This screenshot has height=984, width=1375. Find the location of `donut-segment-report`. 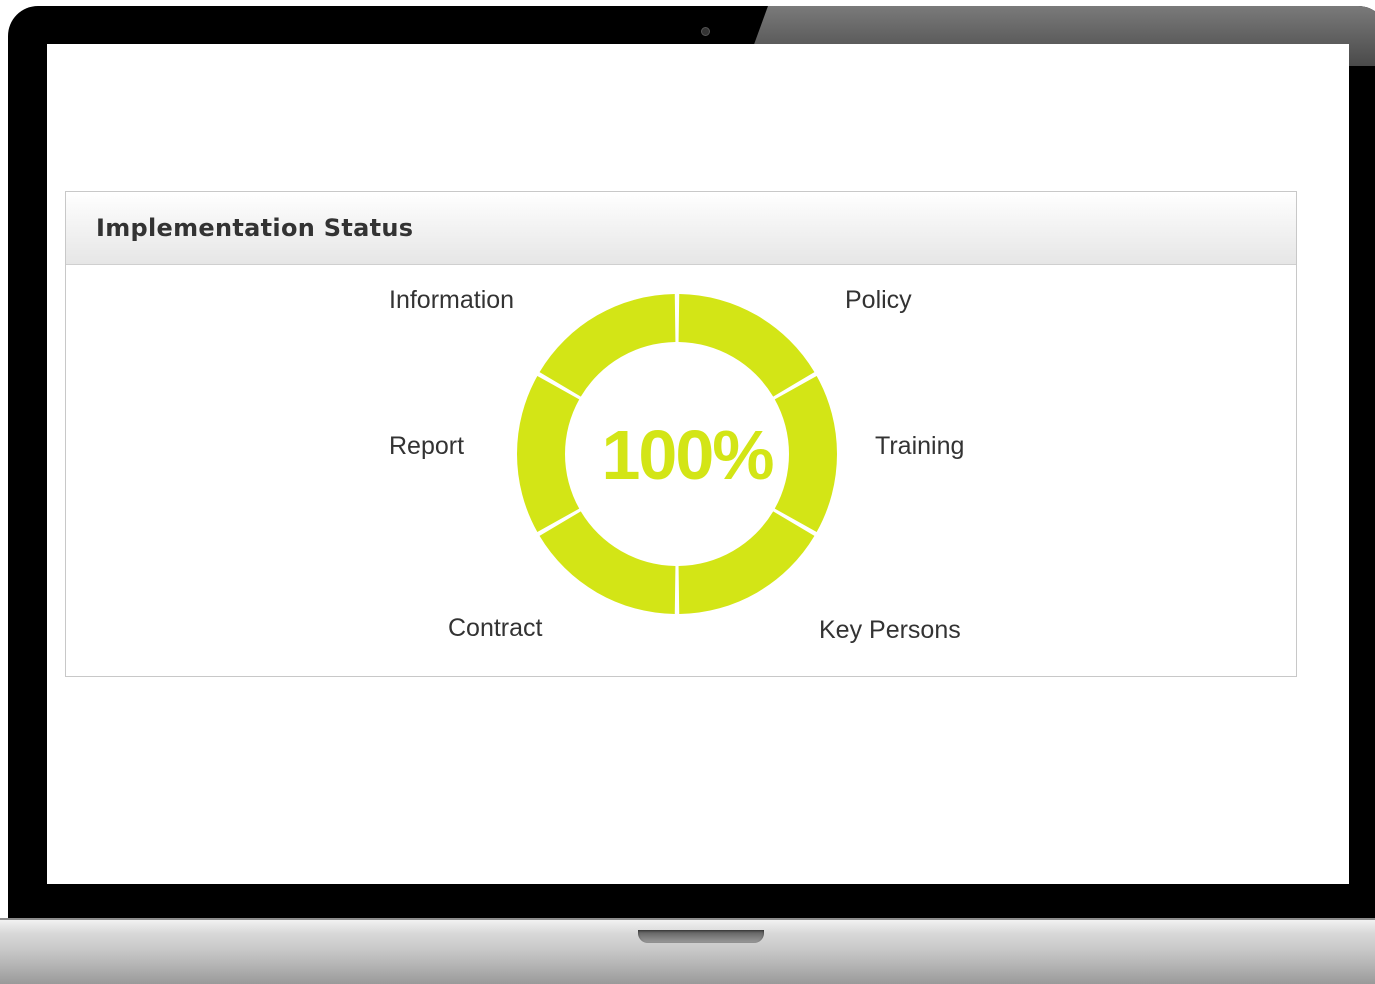

donut-segment-report is located at coordinates (548, 454).